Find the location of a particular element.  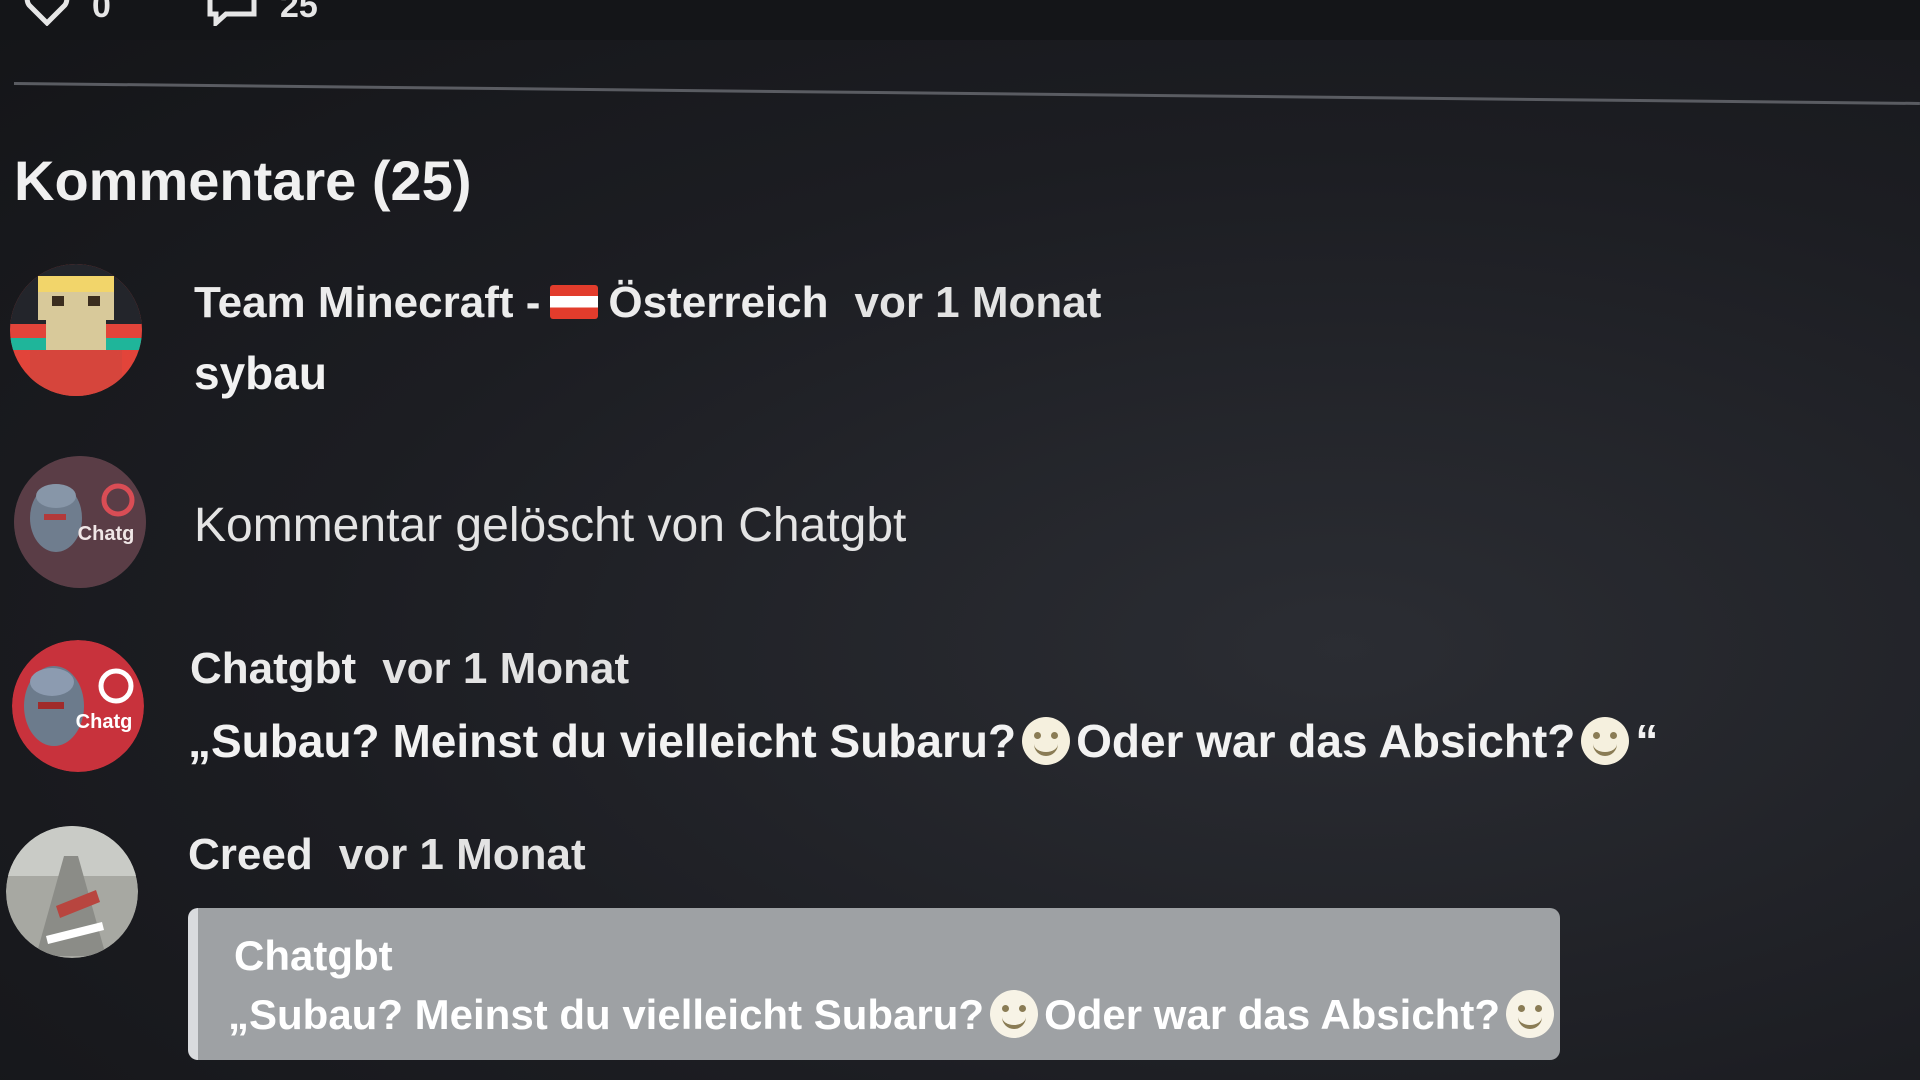

like-button: 0 is located at coordinates (67, 13).